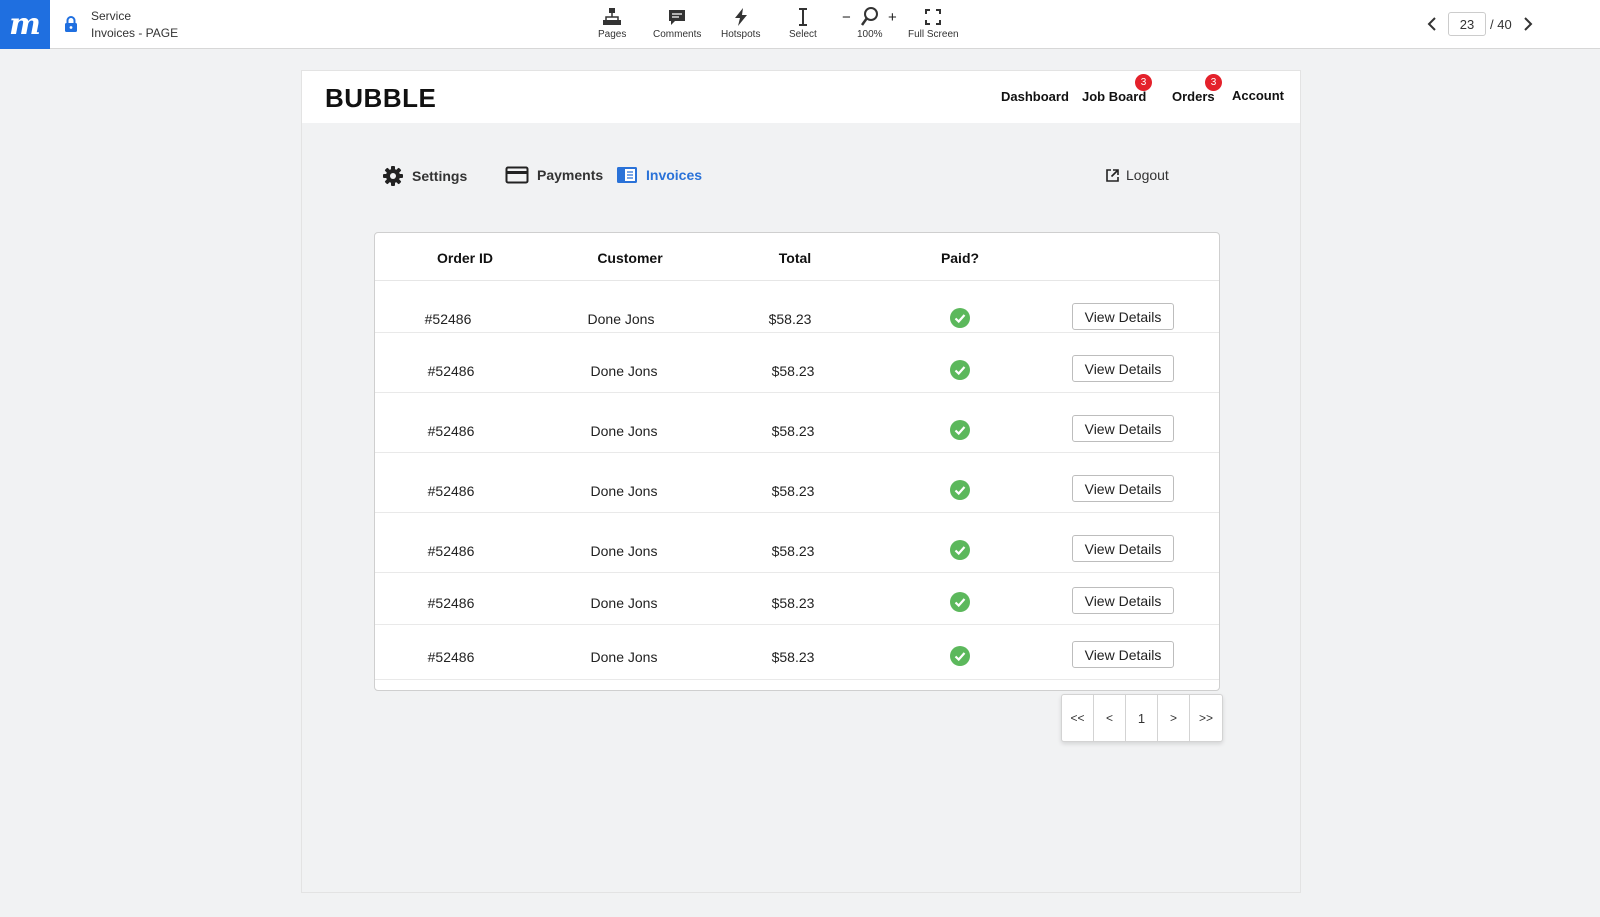 This screenshot has height=917, width=1600. I want to click on hotspots-label: Hotspots, so click(741, 34).